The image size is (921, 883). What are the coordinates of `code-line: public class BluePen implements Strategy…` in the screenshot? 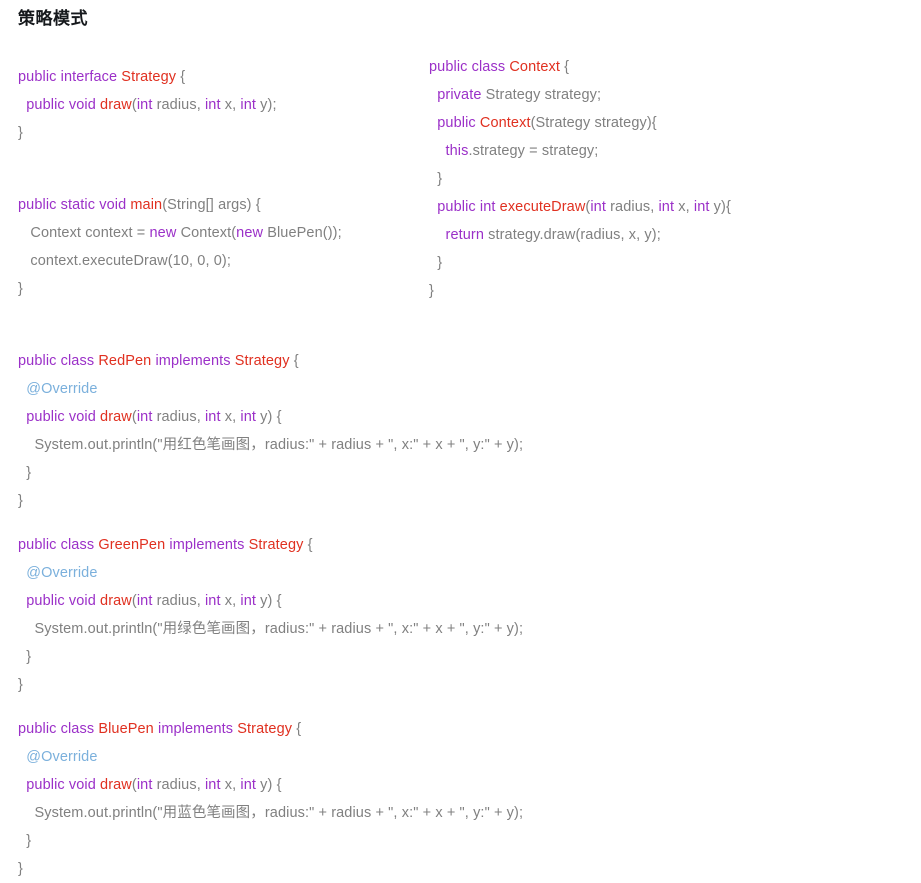 It's located at (160, 729).